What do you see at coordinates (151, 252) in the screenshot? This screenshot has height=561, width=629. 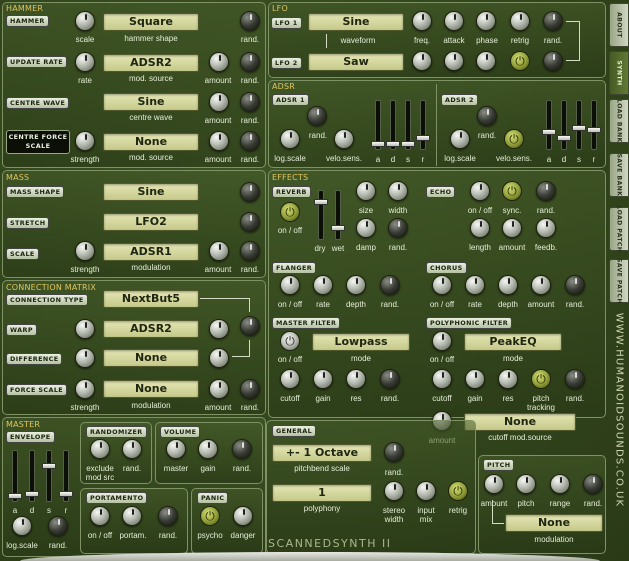 I see `mass-scale-mod-display: ADSR1` at bounding box center [151, 252].